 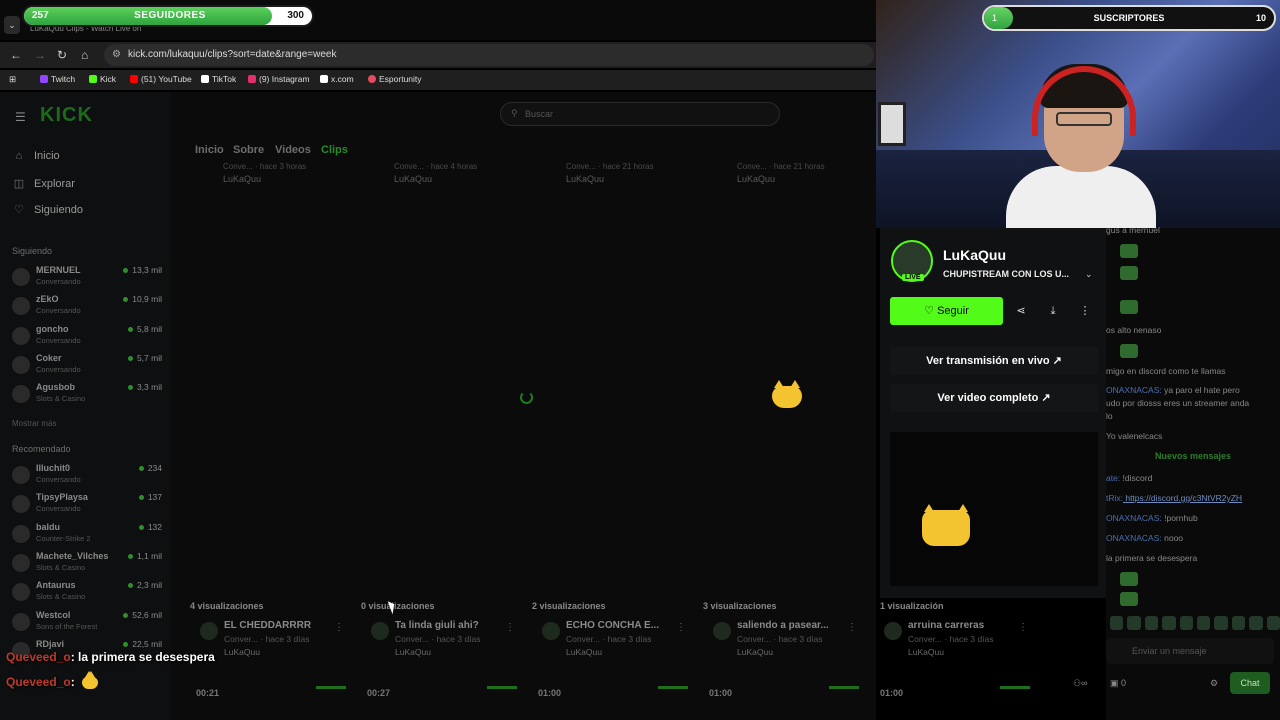 What do you see at coordinates (248, 150) in the screenshot?
I see `tab-sobre: Sobre` at bounding box center [248, 150].